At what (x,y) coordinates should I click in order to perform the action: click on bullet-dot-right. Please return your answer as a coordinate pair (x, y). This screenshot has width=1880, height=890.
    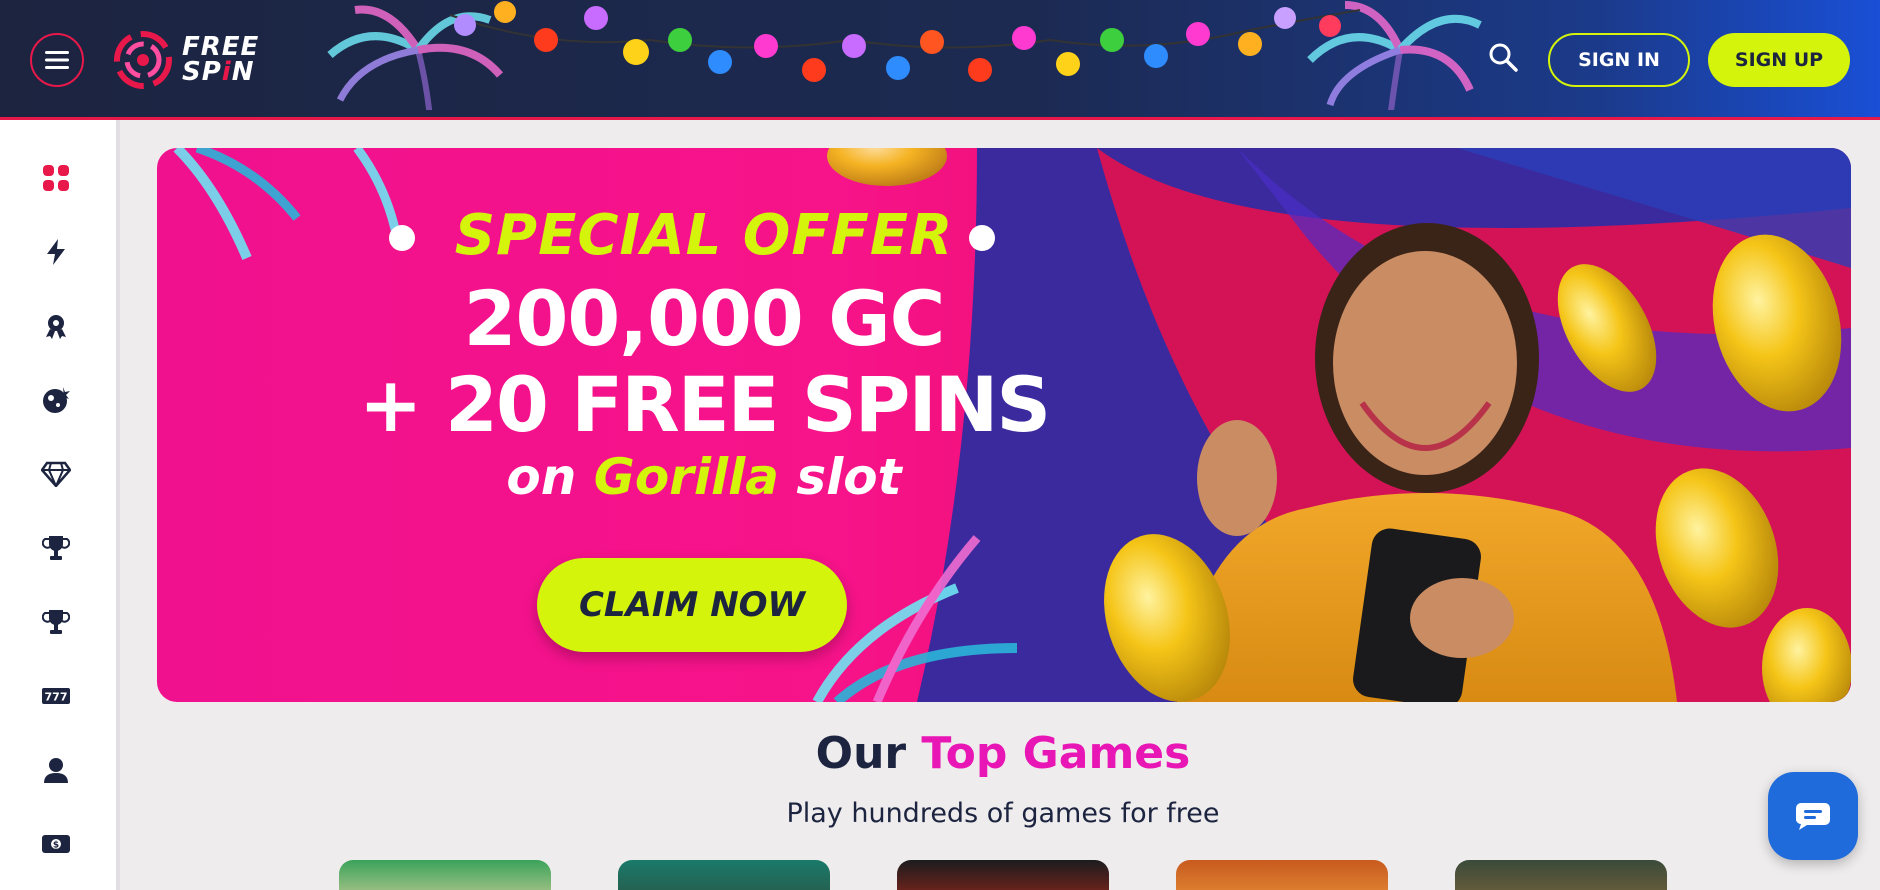
    Looking at the image, I should click on (982, 238).